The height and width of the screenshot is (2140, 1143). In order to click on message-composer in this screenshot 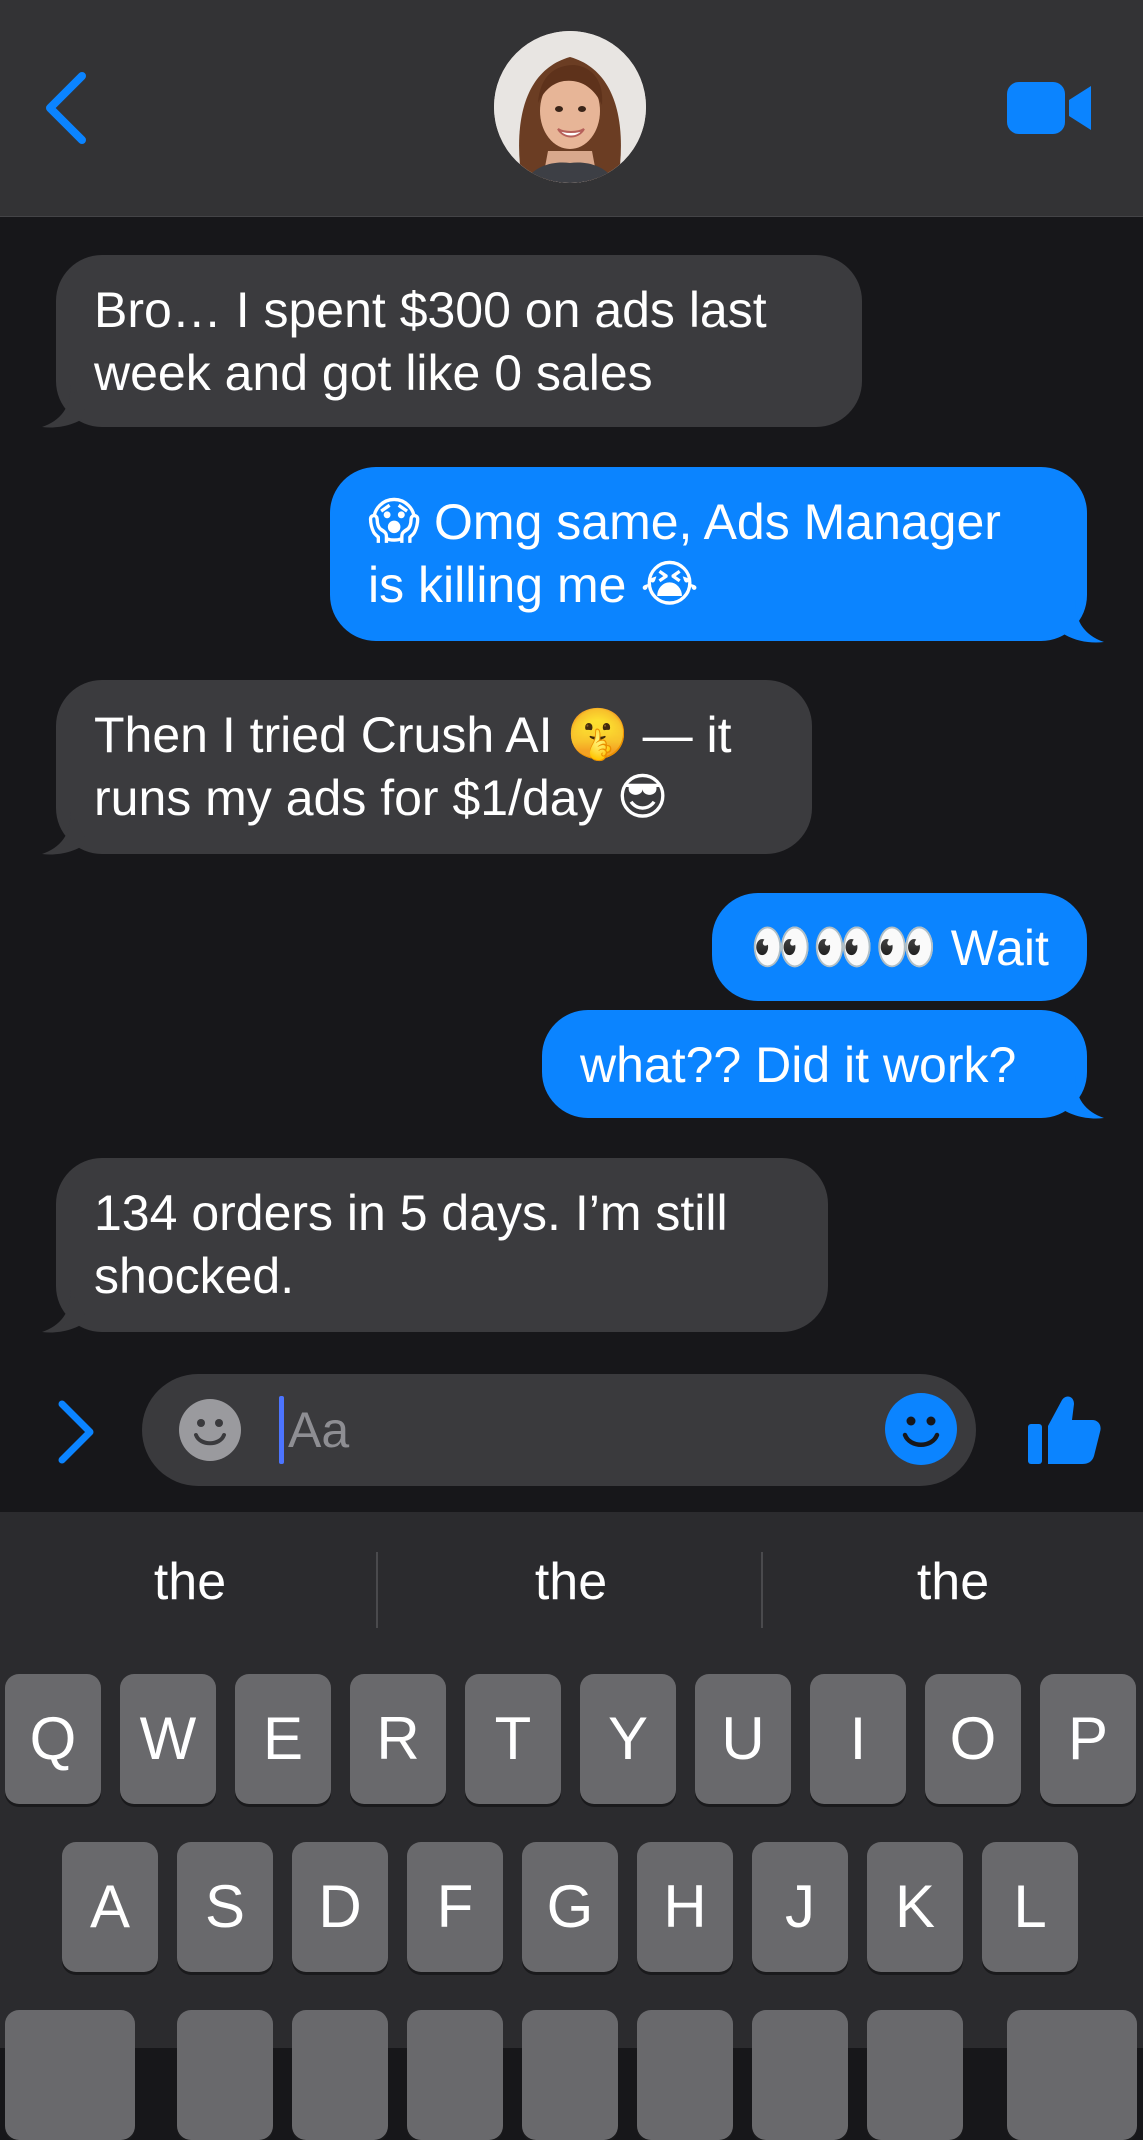, I will do `click(559, 1430)`.